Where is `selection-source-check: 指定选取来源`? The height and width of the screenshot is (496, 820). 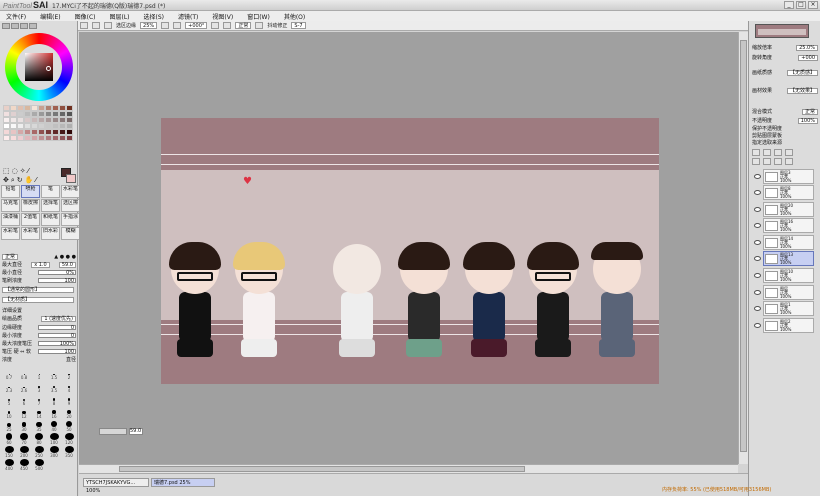 selection-source-check: 指定选取来源 is located at coordinates (767, 142).